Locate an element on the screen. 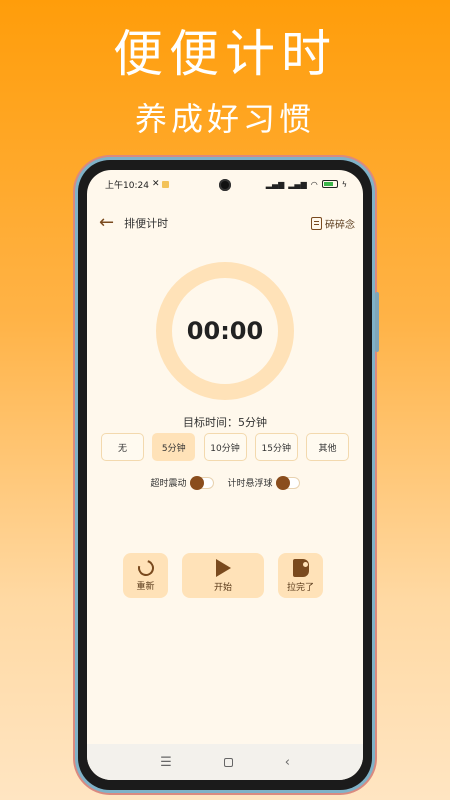 The width and height of the screenshot is (450, 800). notification-icon is located at coordinates (166, 184).